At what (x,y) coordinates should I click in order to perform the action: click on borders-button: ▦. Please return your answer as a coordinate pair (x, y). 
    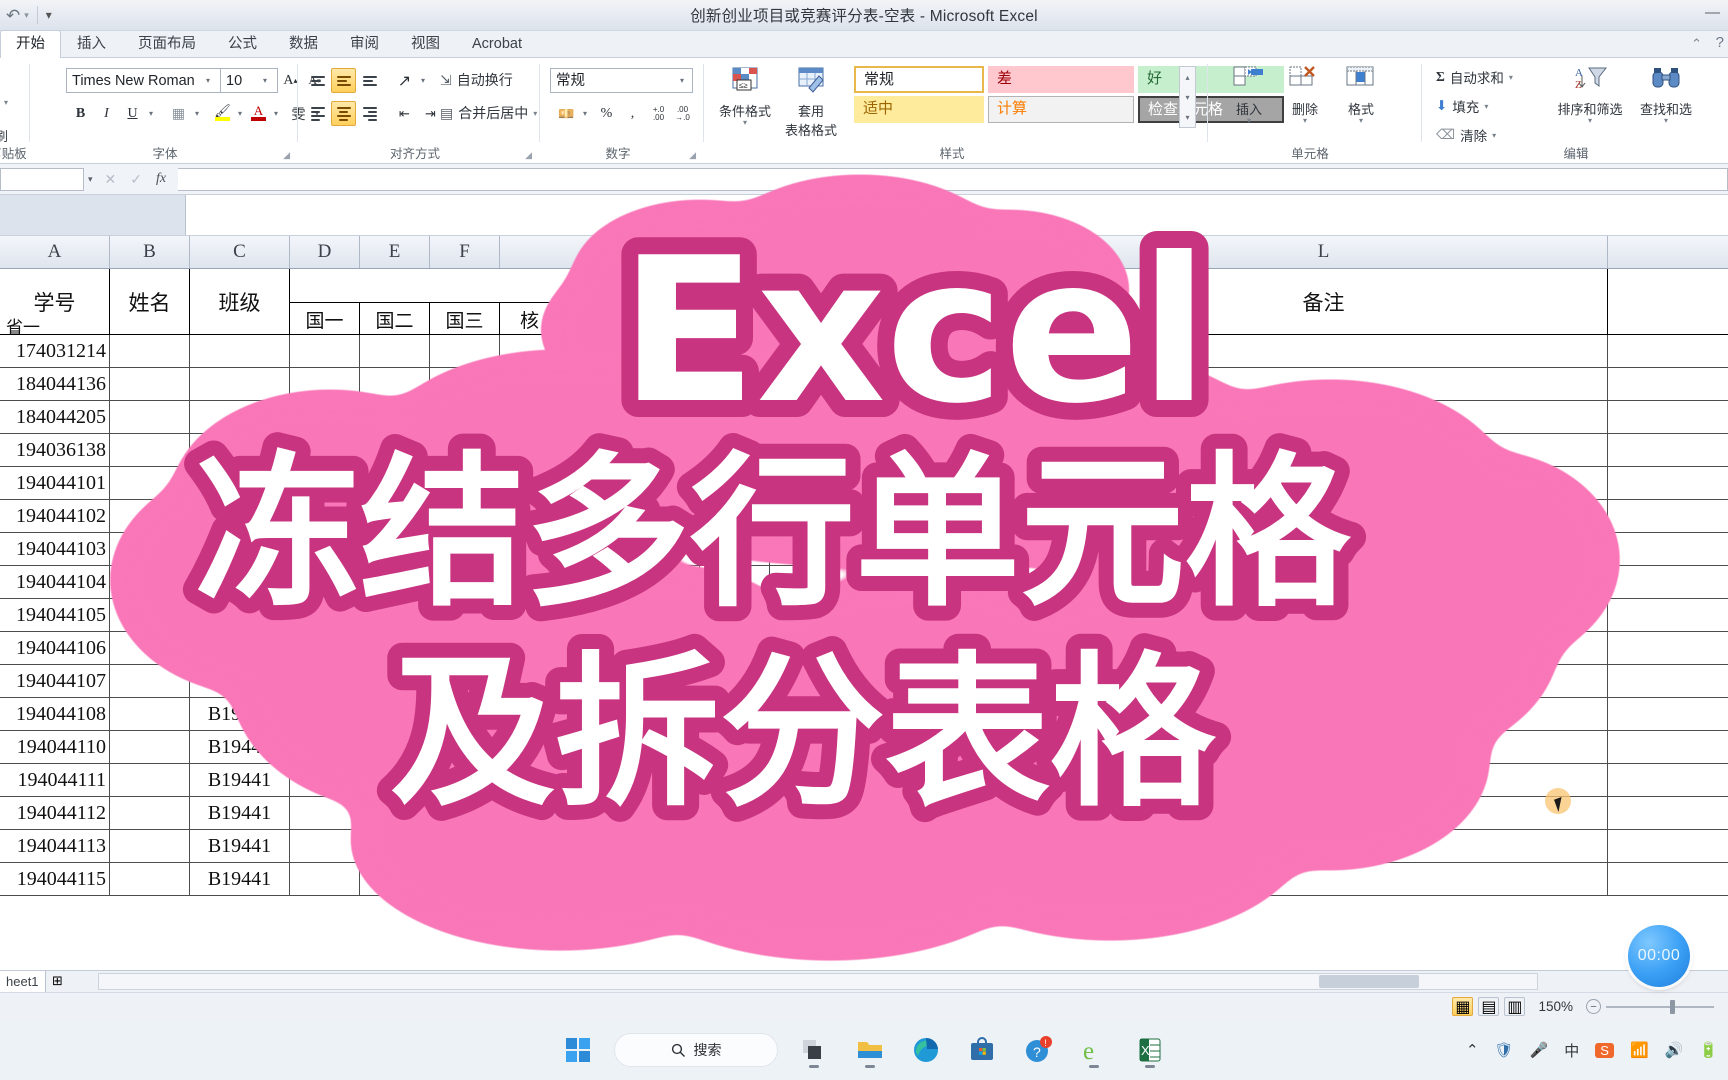
    Looking at the image, I should click on (178, 113).